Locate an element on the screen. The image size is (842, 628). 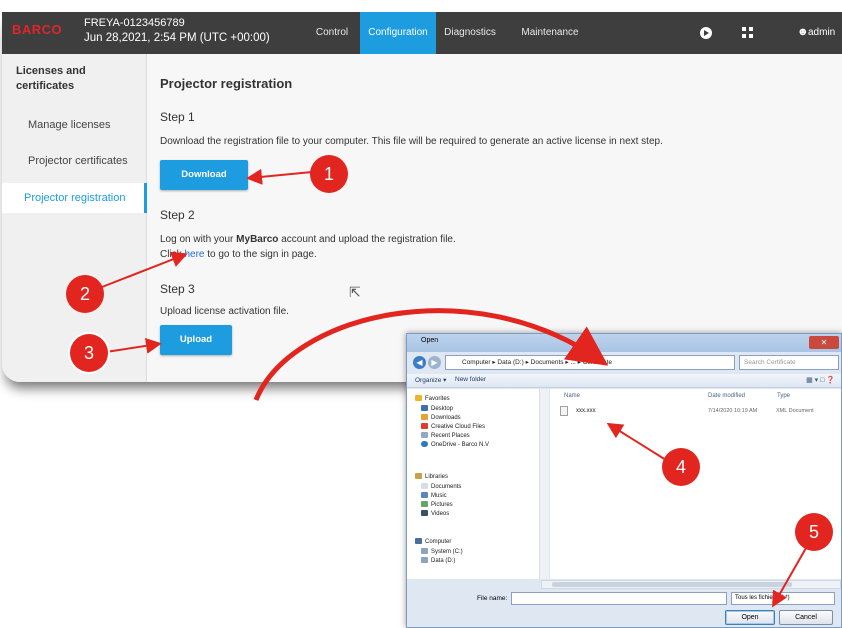
nav-item-label: Music is located at coordinates (439, 496).